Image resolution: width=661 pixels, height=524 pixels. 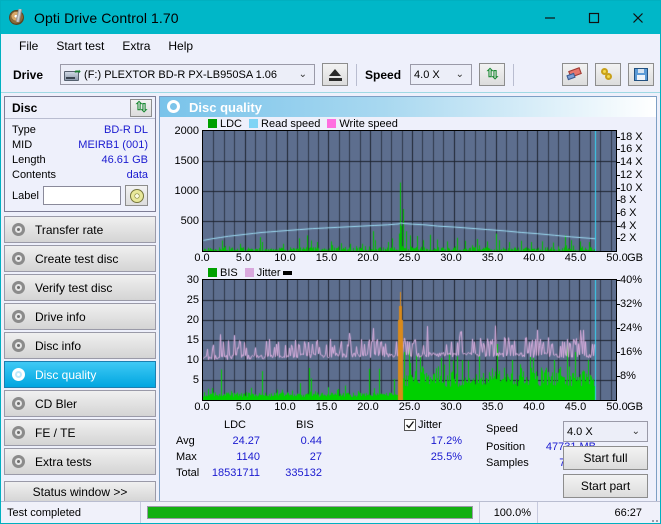 What do you see at coordinates (638, 17) in the screenshot?
I see `close-icon` at bounding box center [638, 17].